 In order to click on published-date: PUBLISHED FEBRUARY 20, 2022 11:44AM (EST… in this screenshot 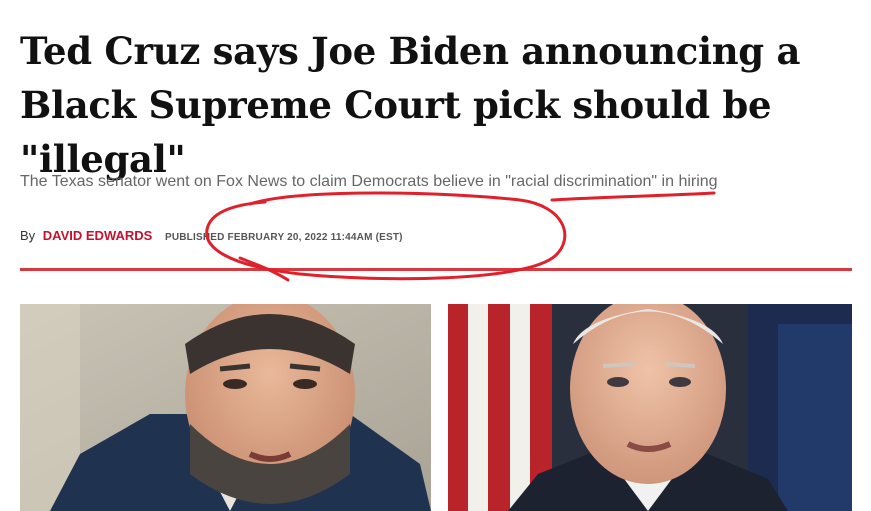, I will do `click(283, 237)`.